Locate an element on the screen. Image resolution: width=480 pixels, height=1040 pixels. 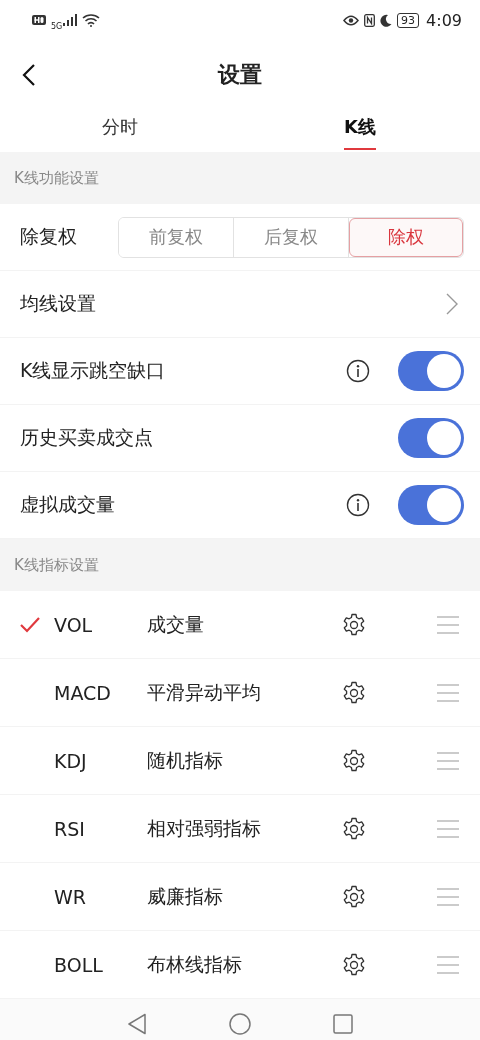
signal-icon is located at coordinates (70, 20).